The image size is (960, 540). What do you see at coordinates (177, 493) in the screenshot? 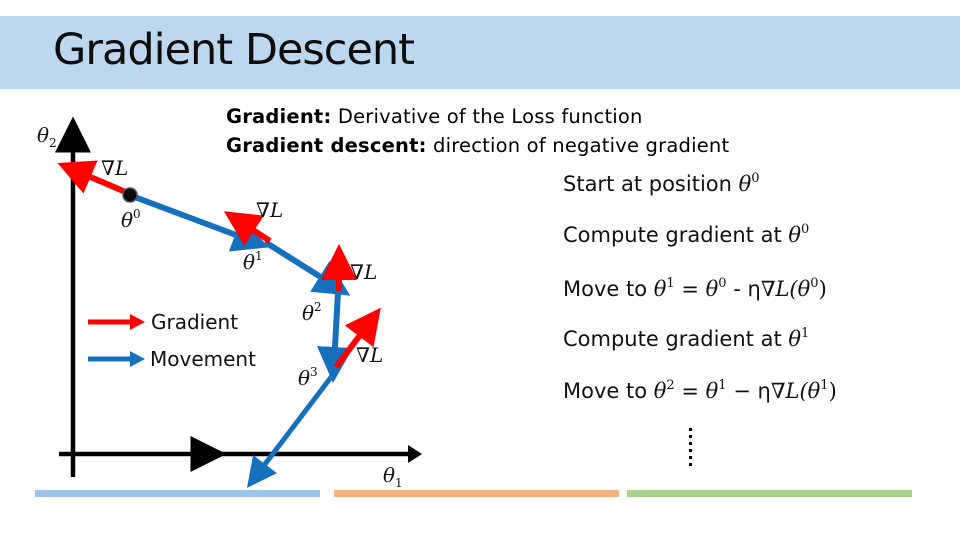
I see `footer-bar-blue` at bounding box center [177, 493].